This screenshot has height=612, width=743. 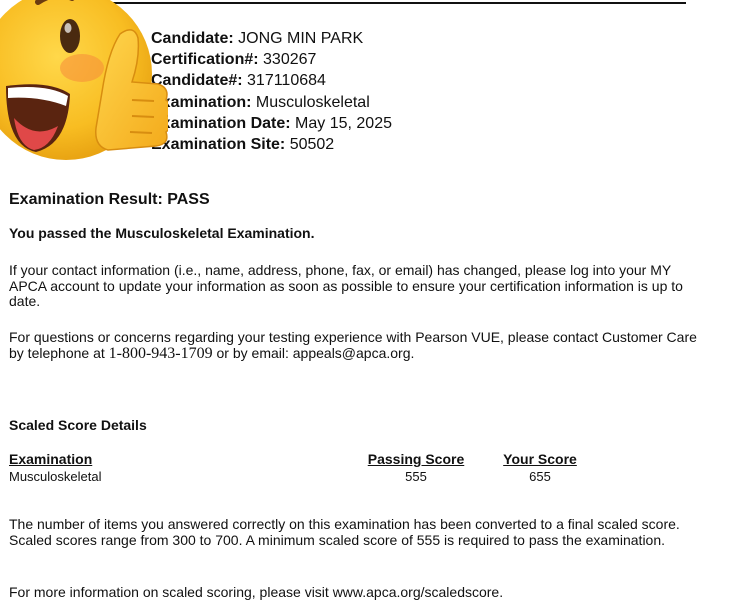 What do you see at coordinates (238, 81) in the screenshot?
I see `candidate-number-row: Candidate#: 317110684` at bounding box center [238, 81].